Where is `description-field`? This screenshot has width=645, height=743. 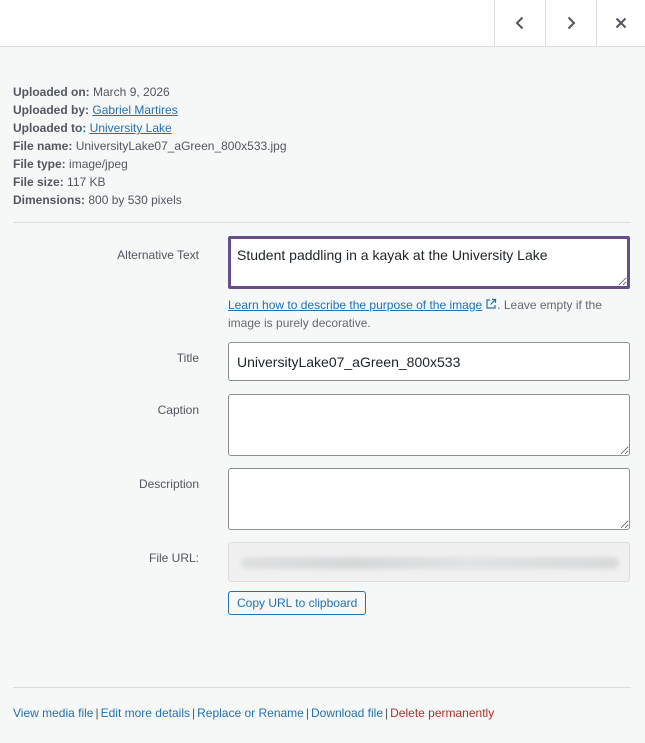
description-field is located at coordinates (429, 499).